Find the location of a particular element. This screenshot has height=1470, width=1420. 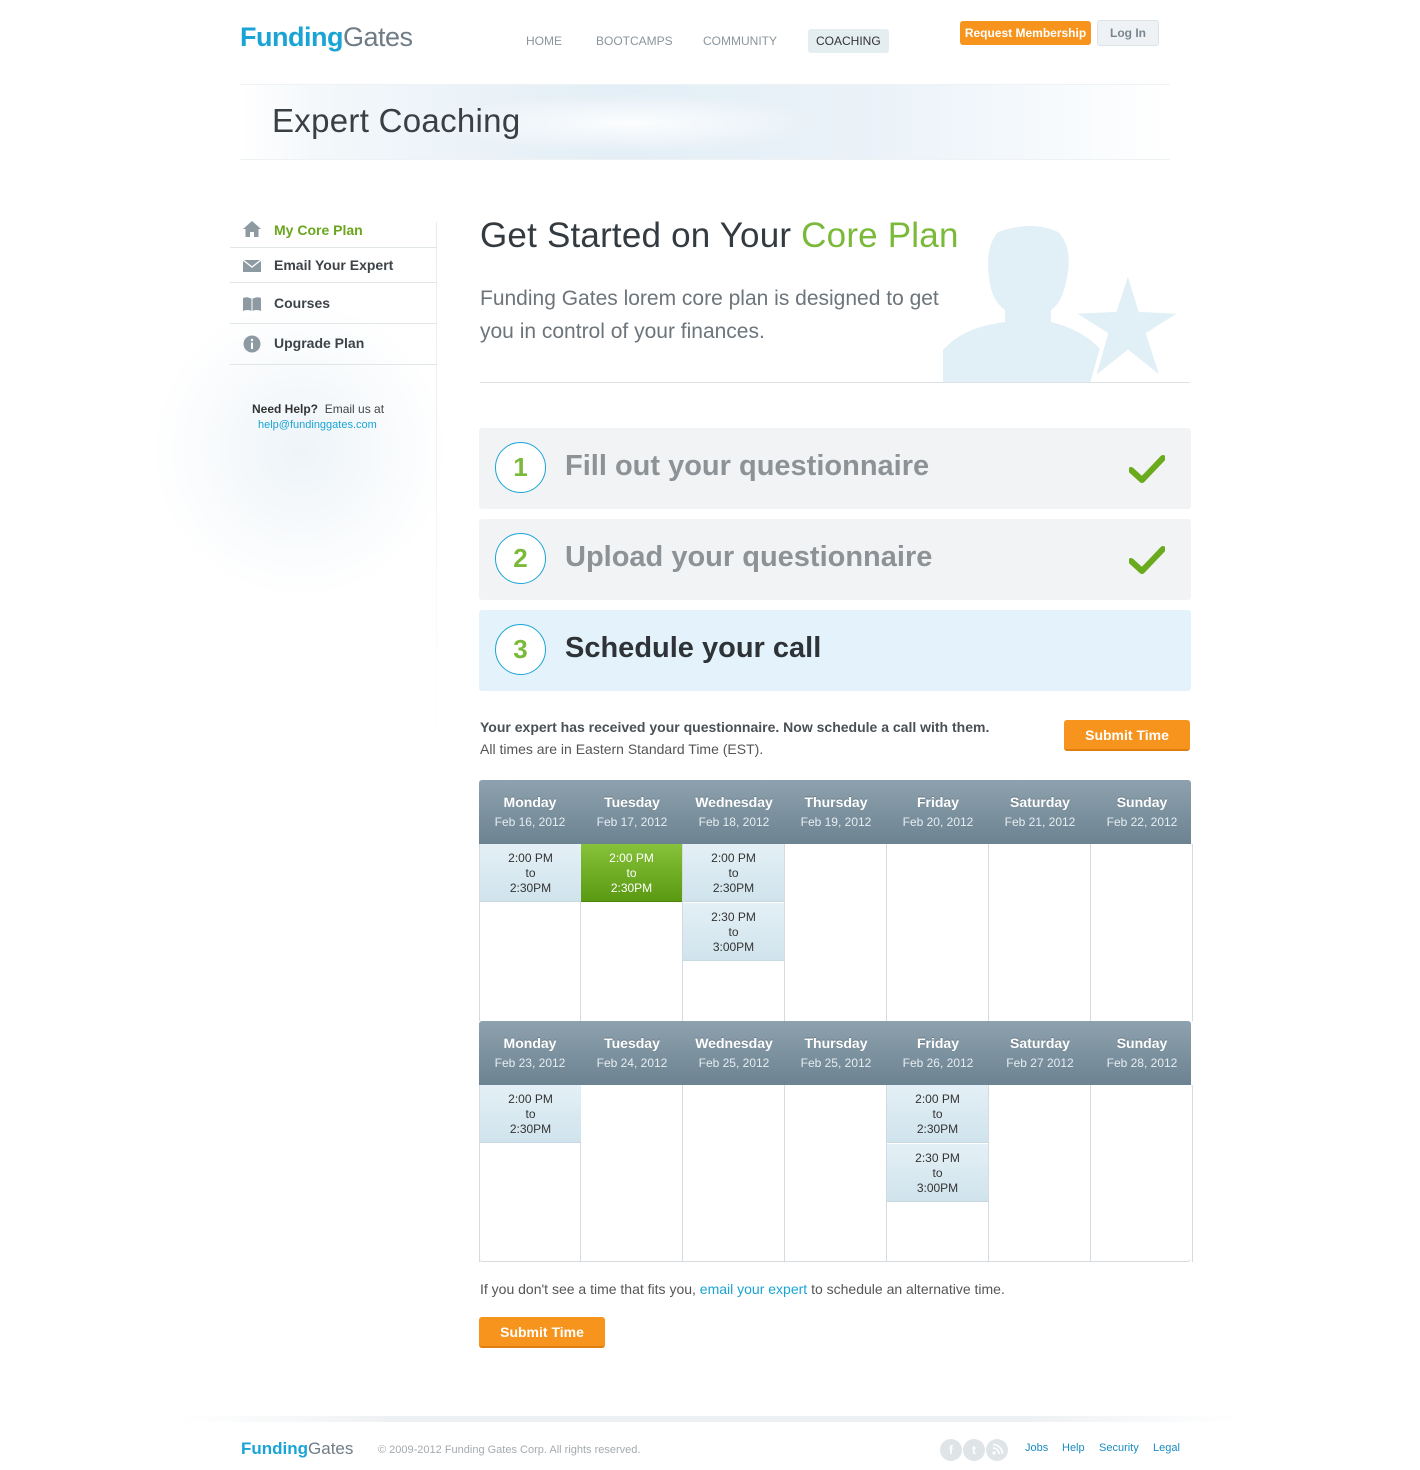

help-line: Email us at is located at coordinates (354, 409).